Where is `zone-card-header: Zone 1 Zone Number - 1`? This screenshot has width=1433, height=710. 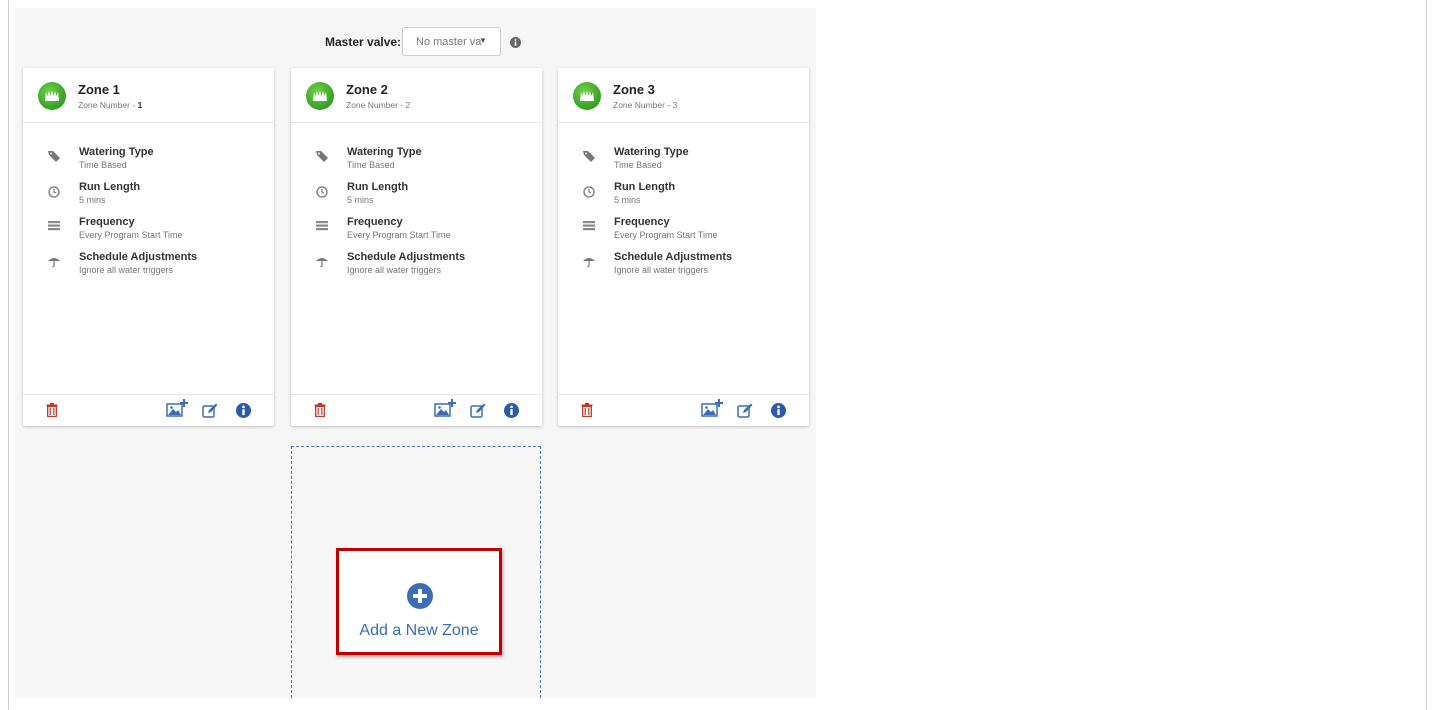 zone-card-header: Zone 1 Zone Number - 1 is located at coordinates (148, 95).